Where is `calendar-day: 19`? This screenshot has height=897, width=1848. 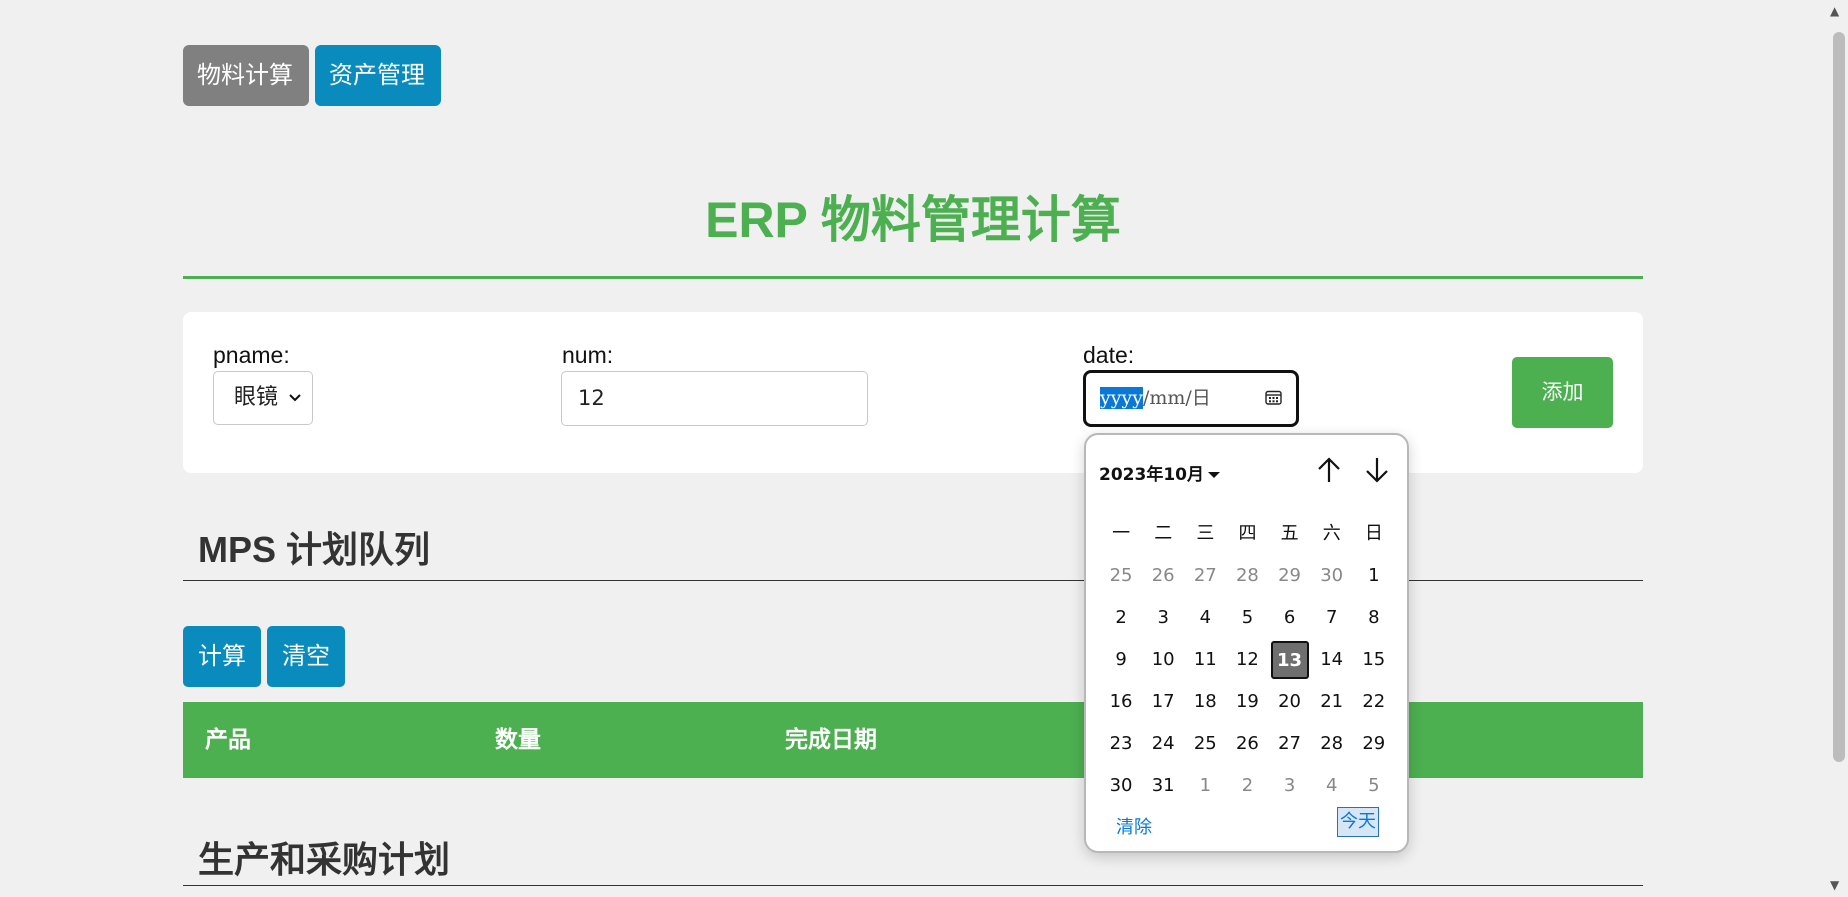 calendar-day: 19 is located at coordinates (1247, 702).